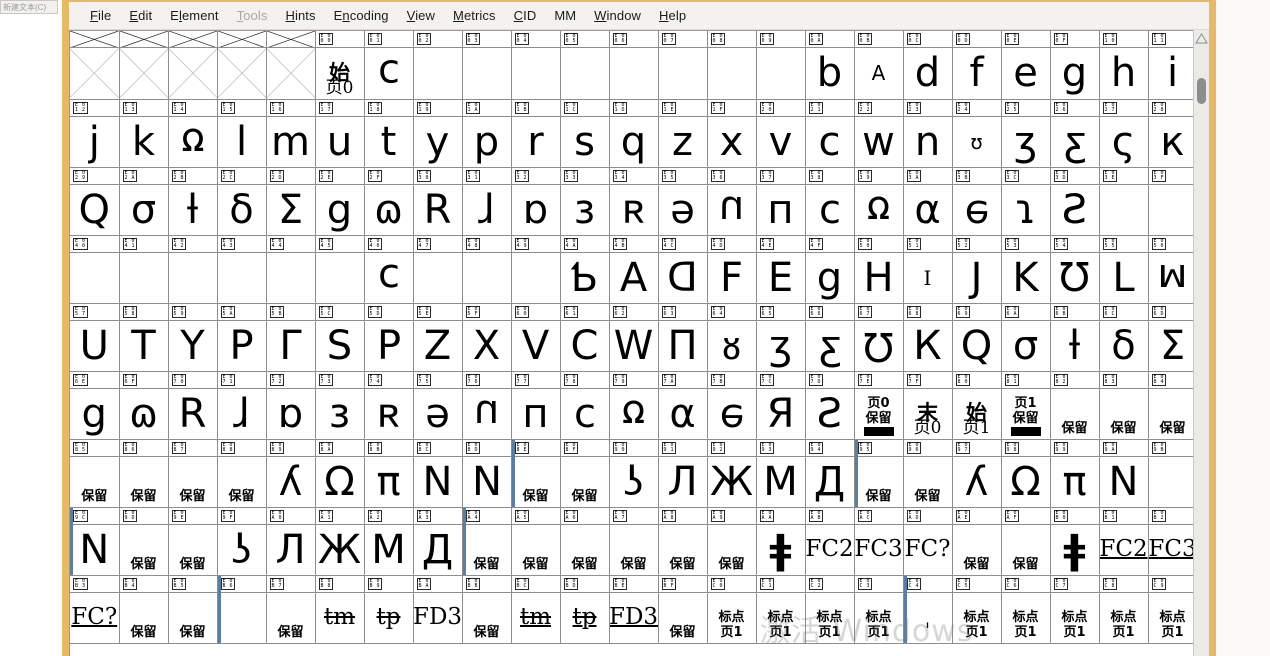 The height and width of the screenshot is (656, 1270). What do you see at coordinates (879, 541) in the screenshot?
I see `glyph-cell-E0AC: E 0A C FC3` at bounding box center [879, 541].